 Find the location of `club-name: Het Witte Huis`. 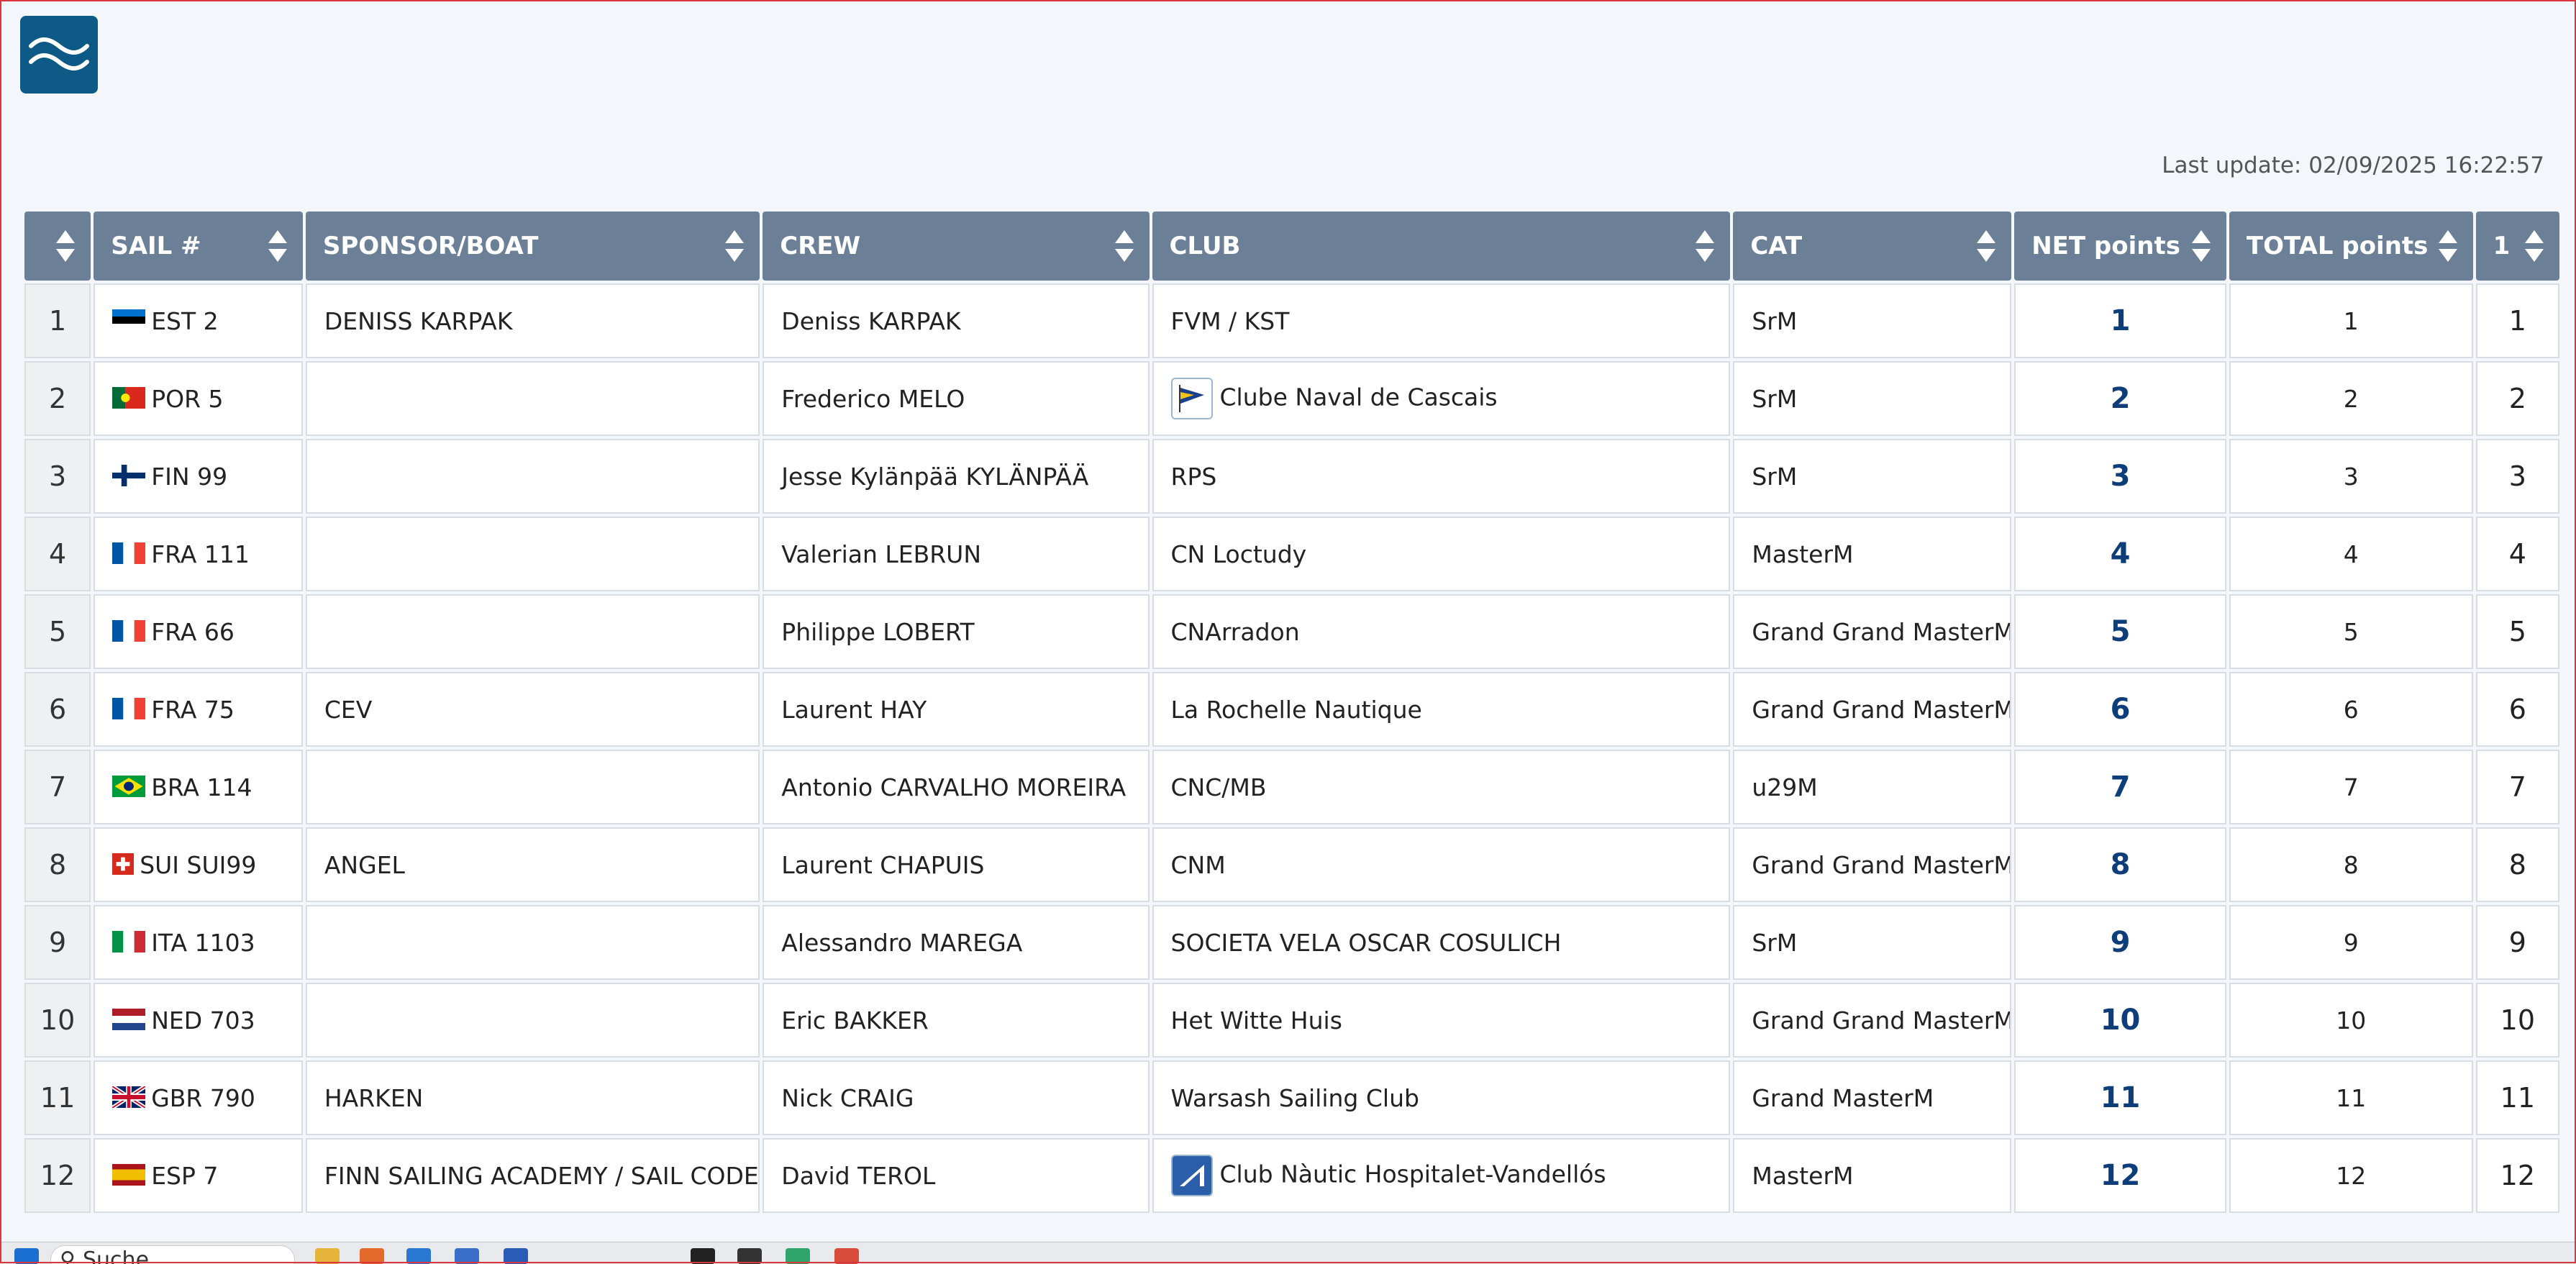

club-name: Het Witte Huis is located at coordinates (1256, 1020).